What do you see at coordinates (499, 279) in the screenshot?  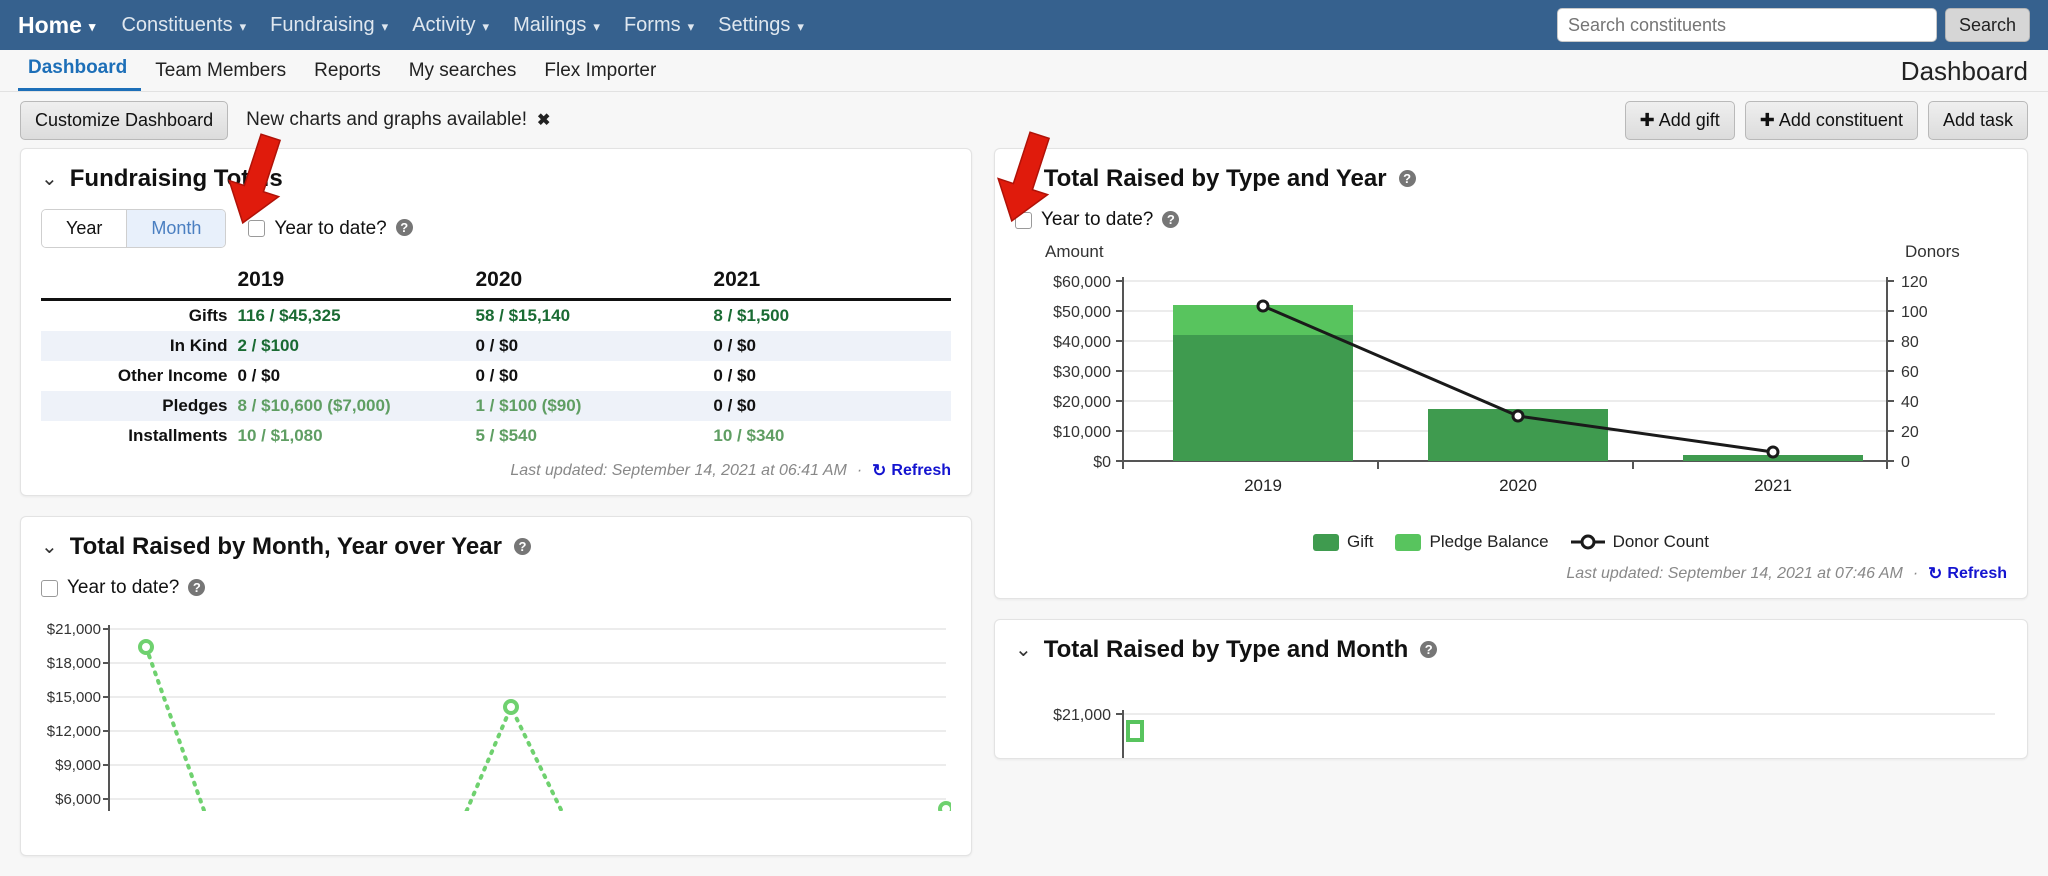 I see `column-header-2020: 2020` at bounding box center [499, 279].